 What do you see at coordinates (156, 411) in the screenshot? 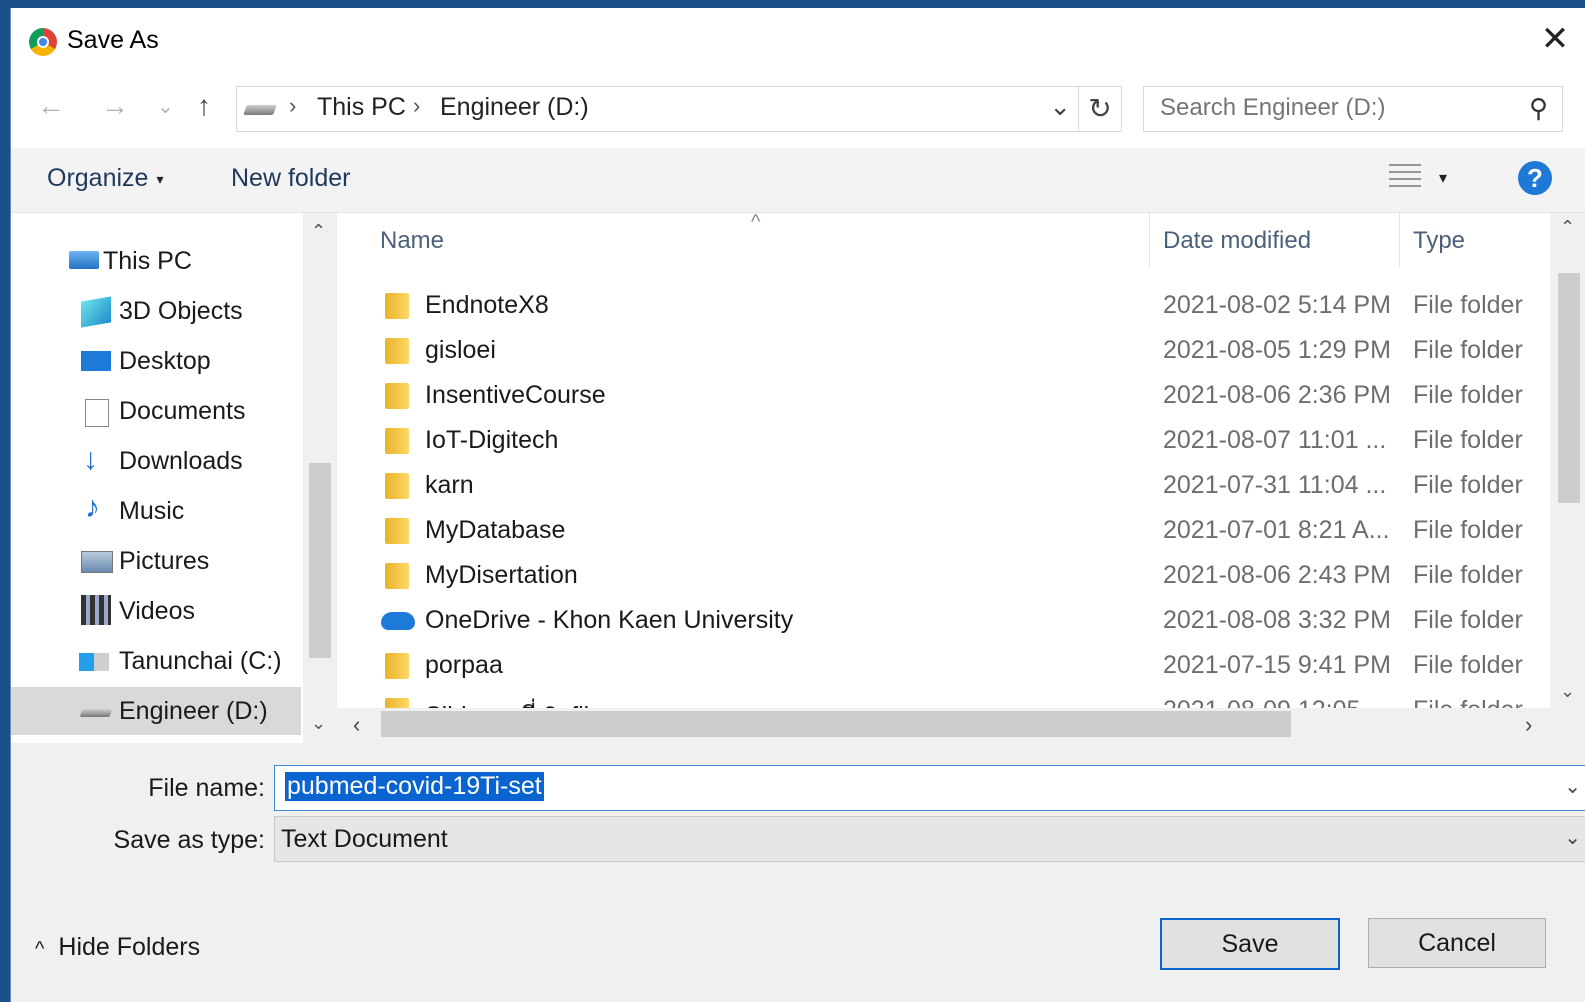
I see `sidebar-item-documents: Documents` at bounding box center [156, 411].